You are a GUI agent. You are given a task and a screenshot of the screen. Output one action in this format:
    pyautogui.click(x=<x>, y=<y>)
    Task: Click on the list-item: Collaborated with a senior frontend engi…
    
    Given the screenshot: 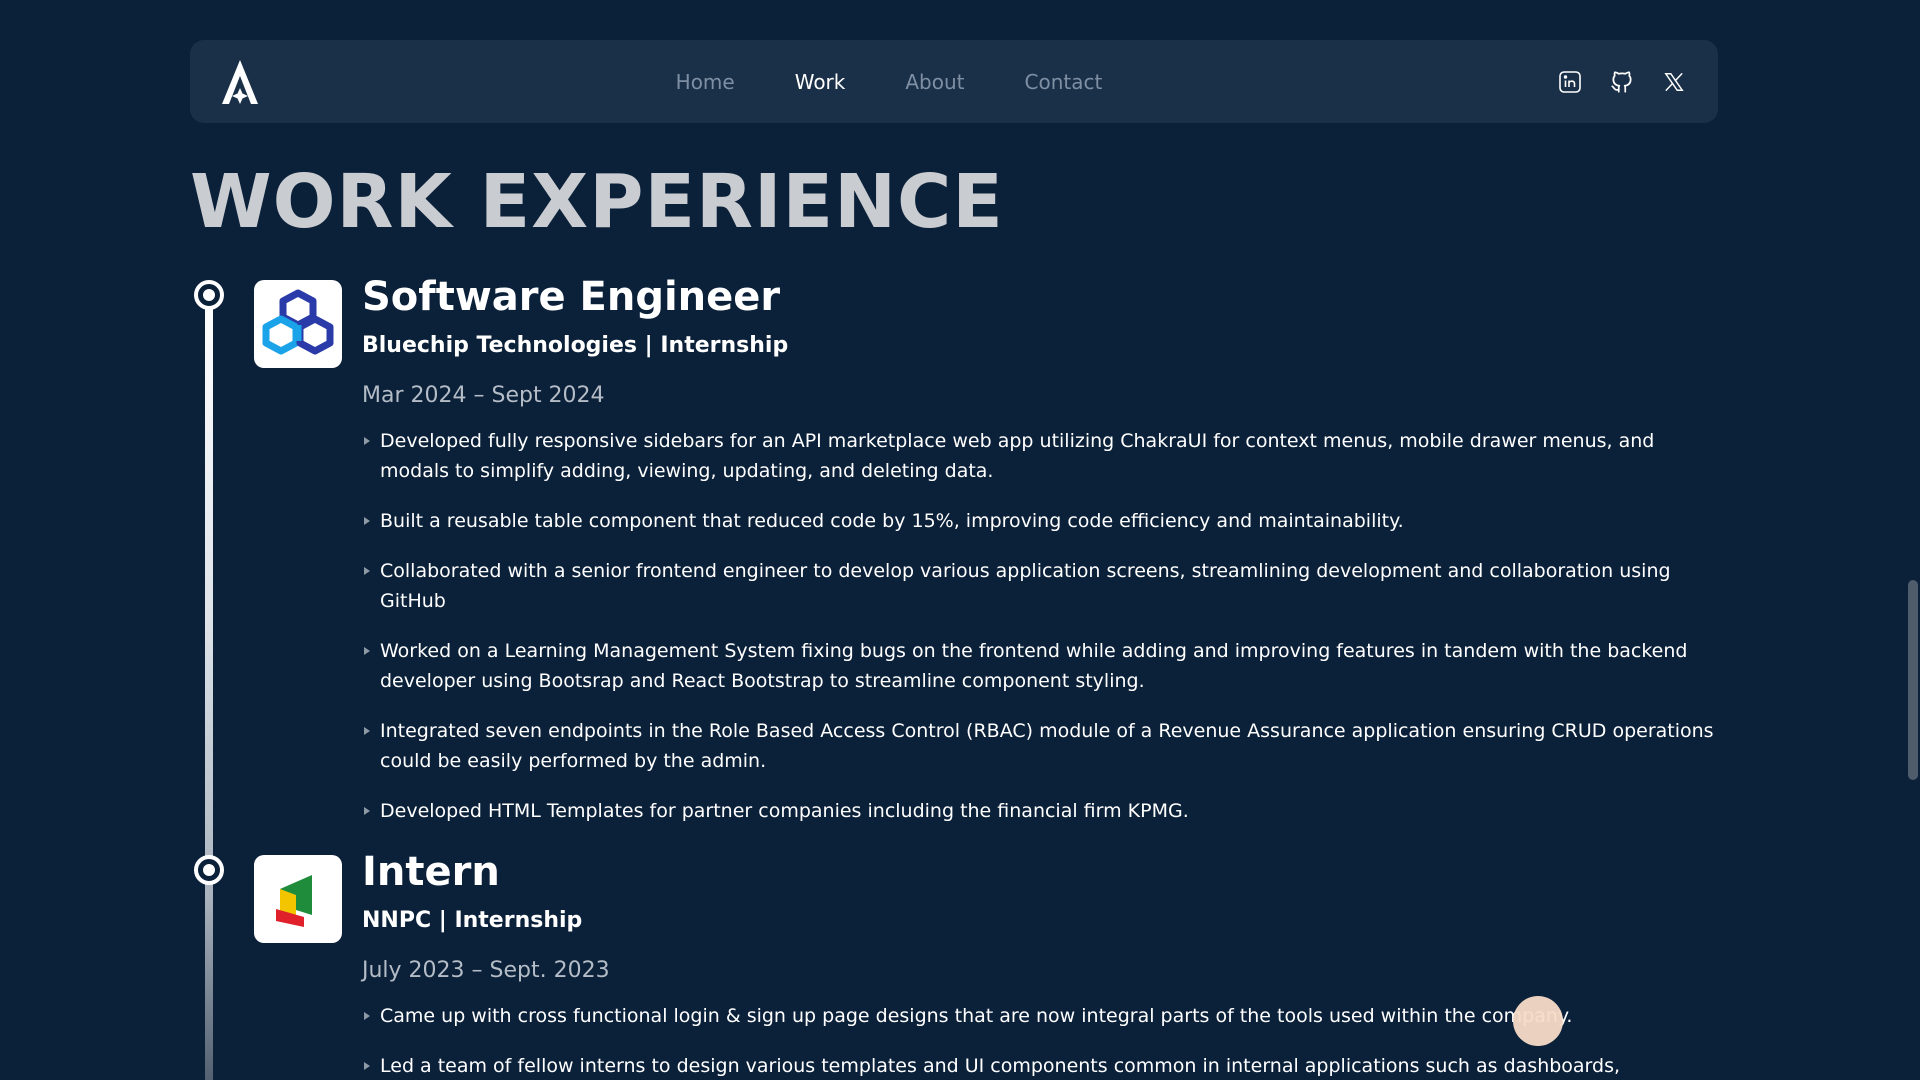 What is the action you would take?
    pyautogui.click(x=1042, y=586)
    